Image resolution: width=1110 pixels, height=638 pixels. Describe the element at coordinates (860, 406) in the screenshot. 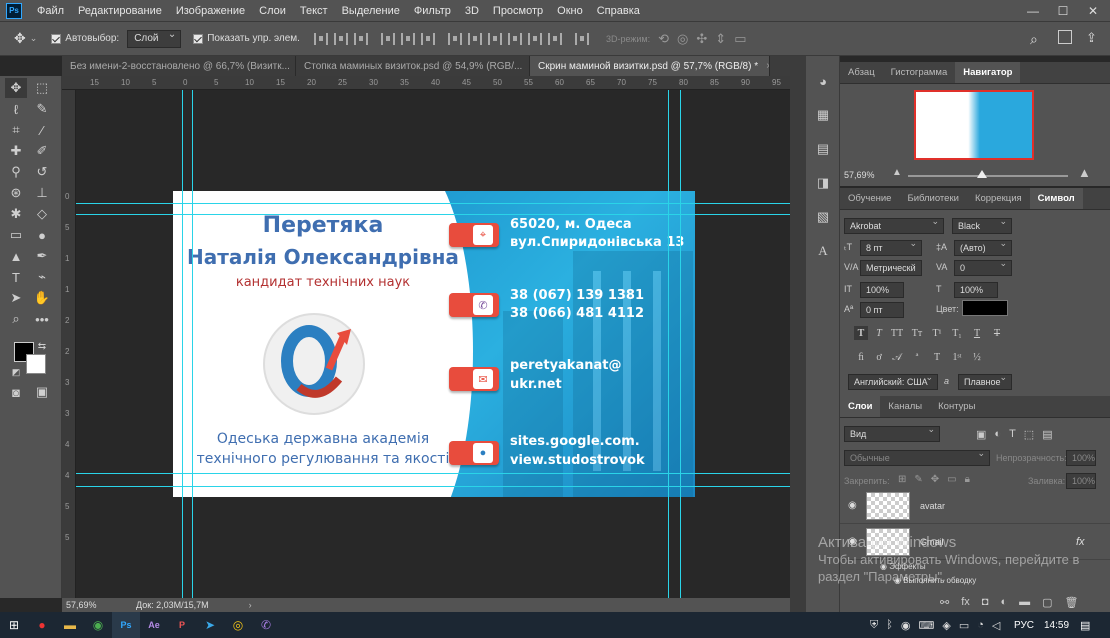

I see `tab-layers: Слои` at that location.